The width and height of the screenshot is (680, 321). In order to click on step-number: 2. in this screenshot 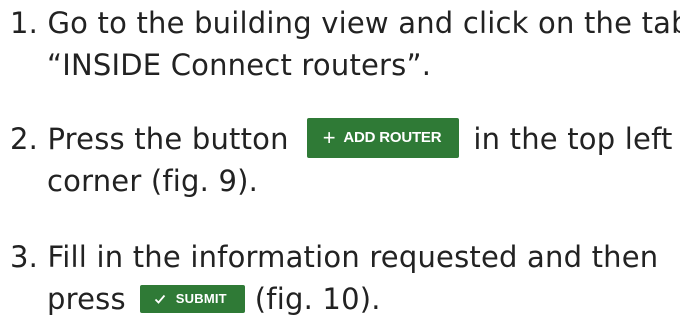, I will do `click(24, 139)`.